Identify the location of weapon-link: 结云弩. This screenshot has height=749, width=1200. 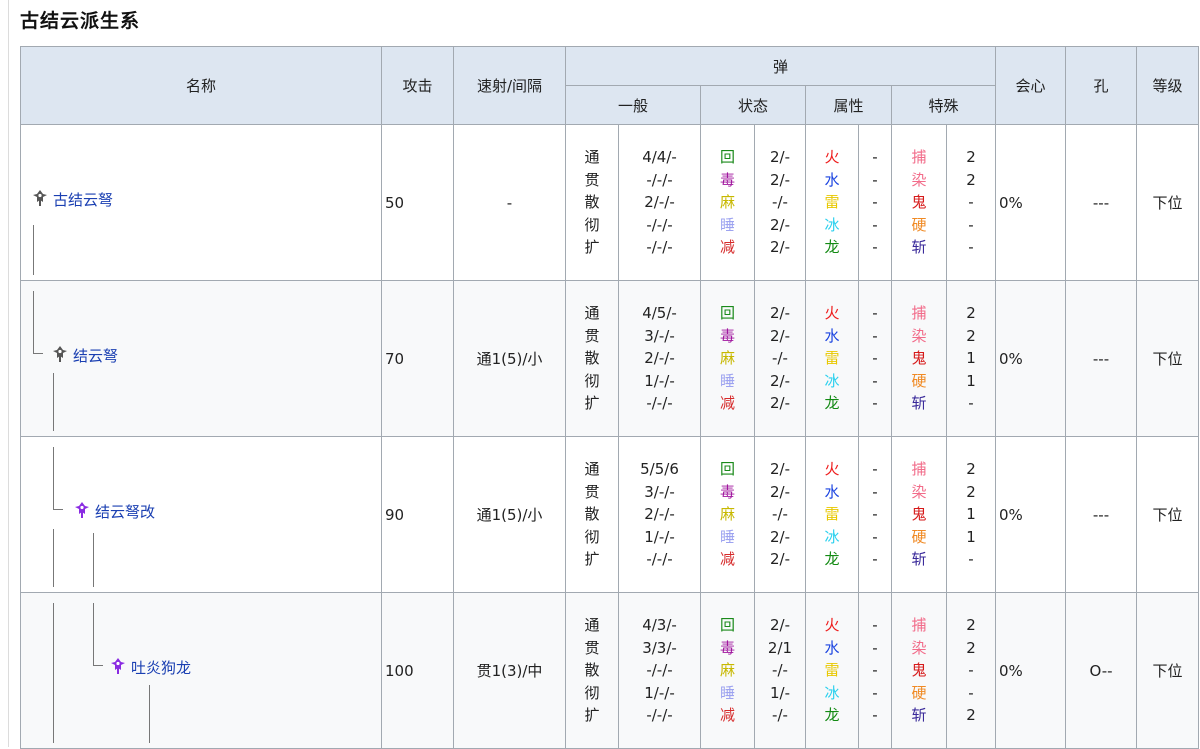
(95, 356).